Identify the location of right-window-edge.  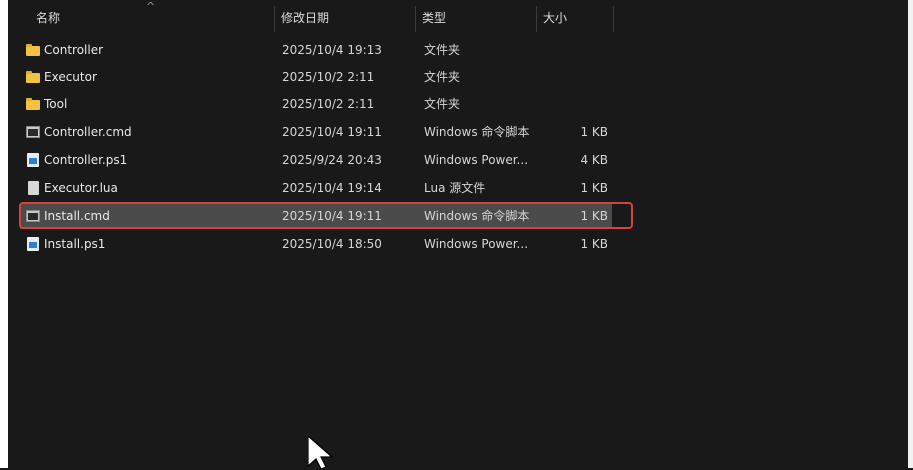
(910, 234).